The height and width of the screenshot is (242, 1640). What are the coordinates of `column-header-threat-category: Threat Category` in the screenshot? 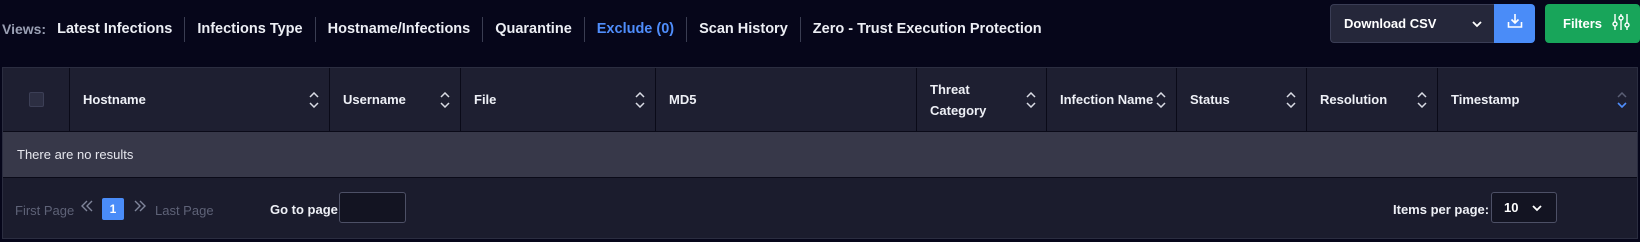 It's located at (982, 99).